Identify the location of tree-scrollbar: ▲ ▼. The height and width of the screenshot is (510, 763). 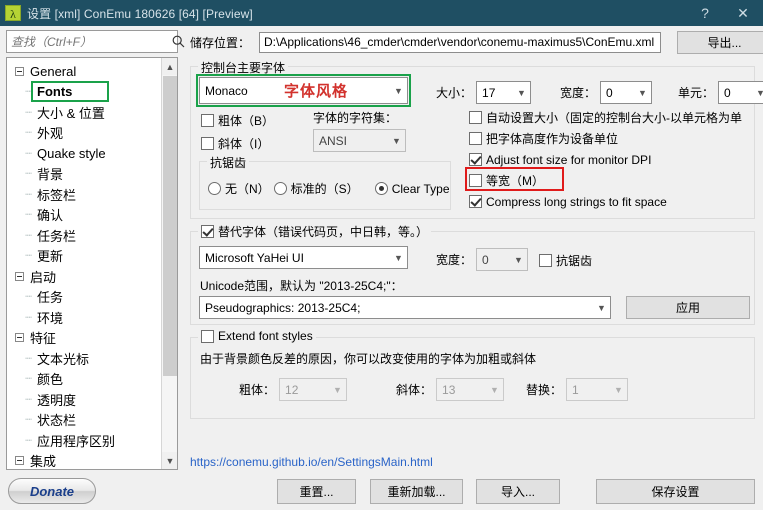
(169, 263).